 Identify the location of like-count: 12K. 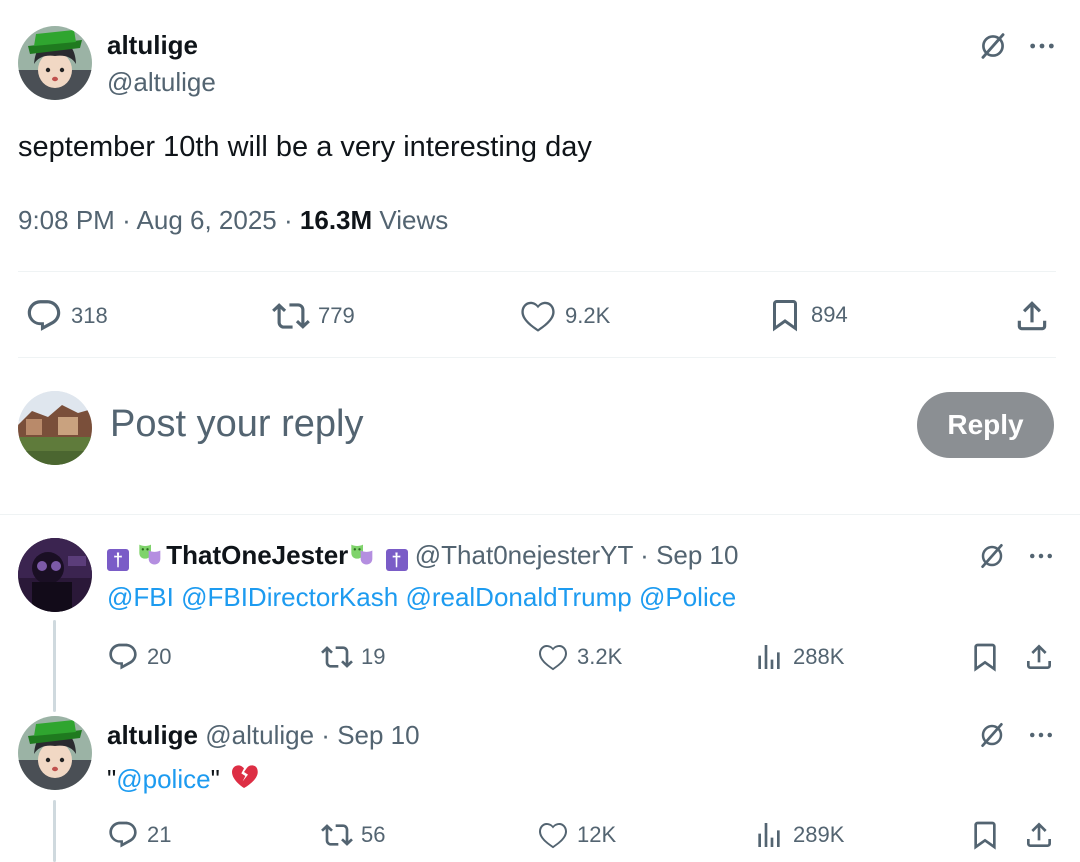
(597, 834).